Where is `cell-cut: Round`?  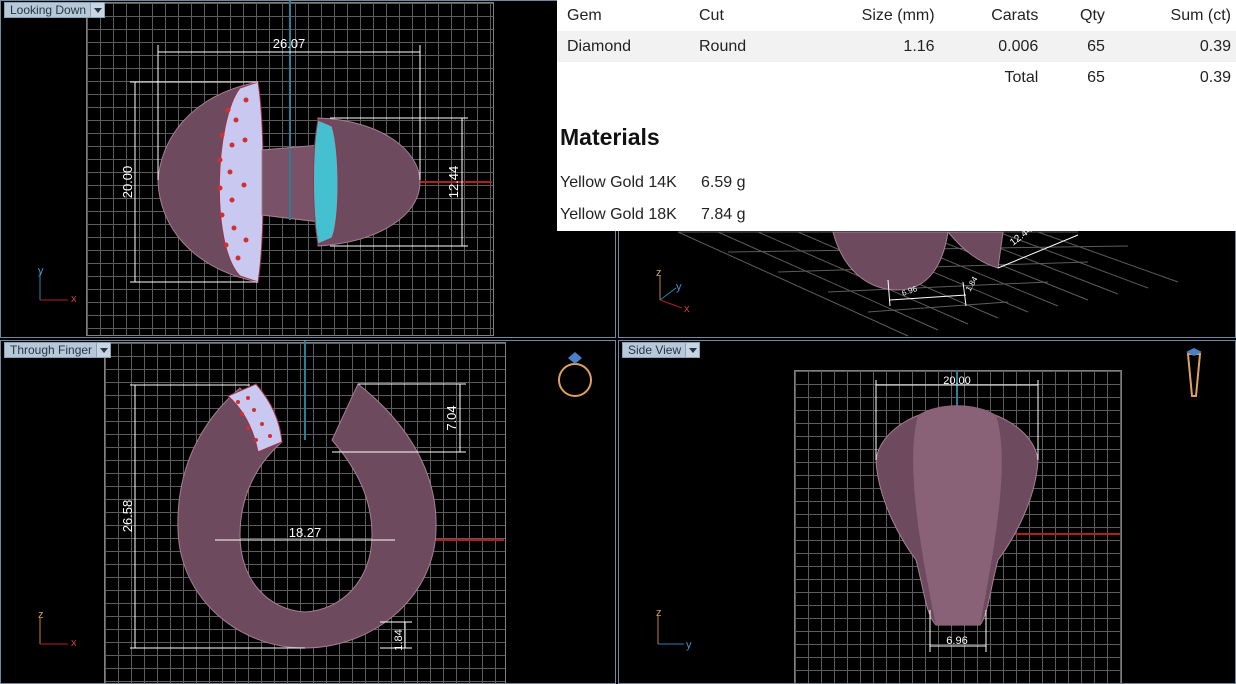 cell-cut: Round is located at coordinates (740, 46).